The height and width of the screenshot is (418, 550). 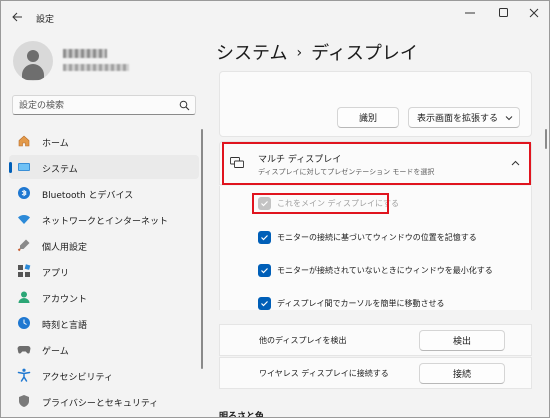 I want to click on remember-window-label: モニターの接続に基づいてウィンドウの位置を記憶する, so click(x=377, y=237).